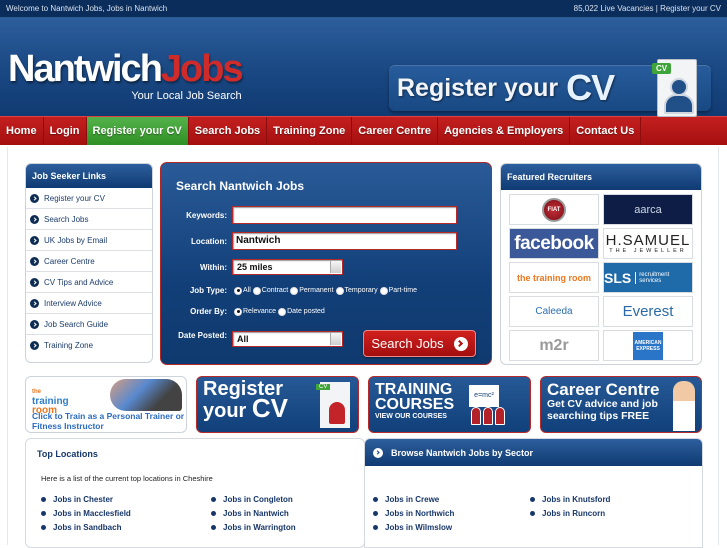 Image resolution: width=727 pixels, height=548 pixels. I want to click on sector-link: Jobs in Northwich, so click(451, 513).